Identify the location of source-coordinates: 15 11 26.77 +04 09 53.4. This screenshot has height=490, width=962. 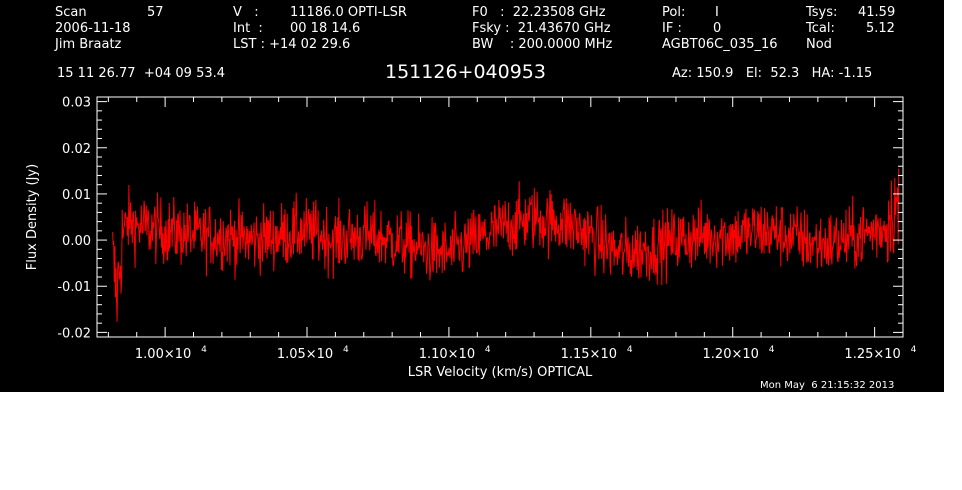
(141, 73).